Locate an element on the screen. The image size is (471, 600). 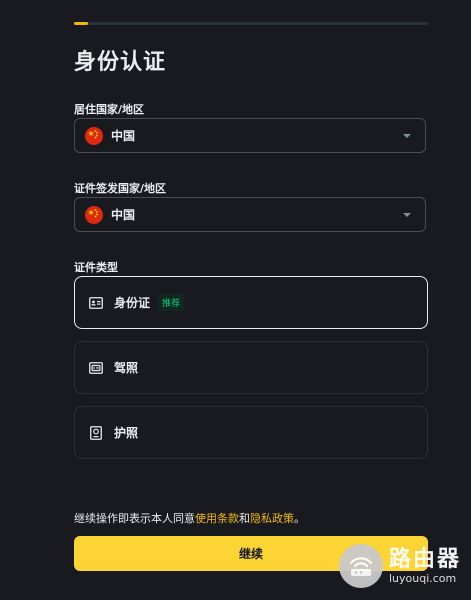
residence-value: 中国 is located at coordinates (123, 136).